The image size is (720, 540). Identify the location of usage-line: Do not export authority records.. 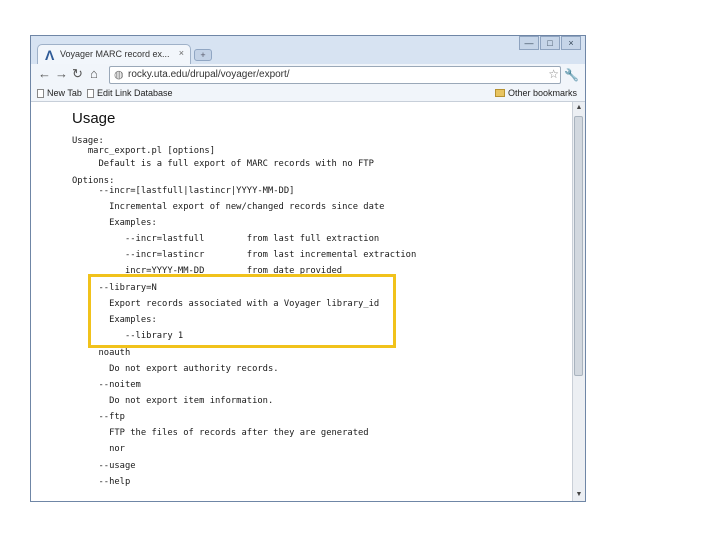
(175, 369).